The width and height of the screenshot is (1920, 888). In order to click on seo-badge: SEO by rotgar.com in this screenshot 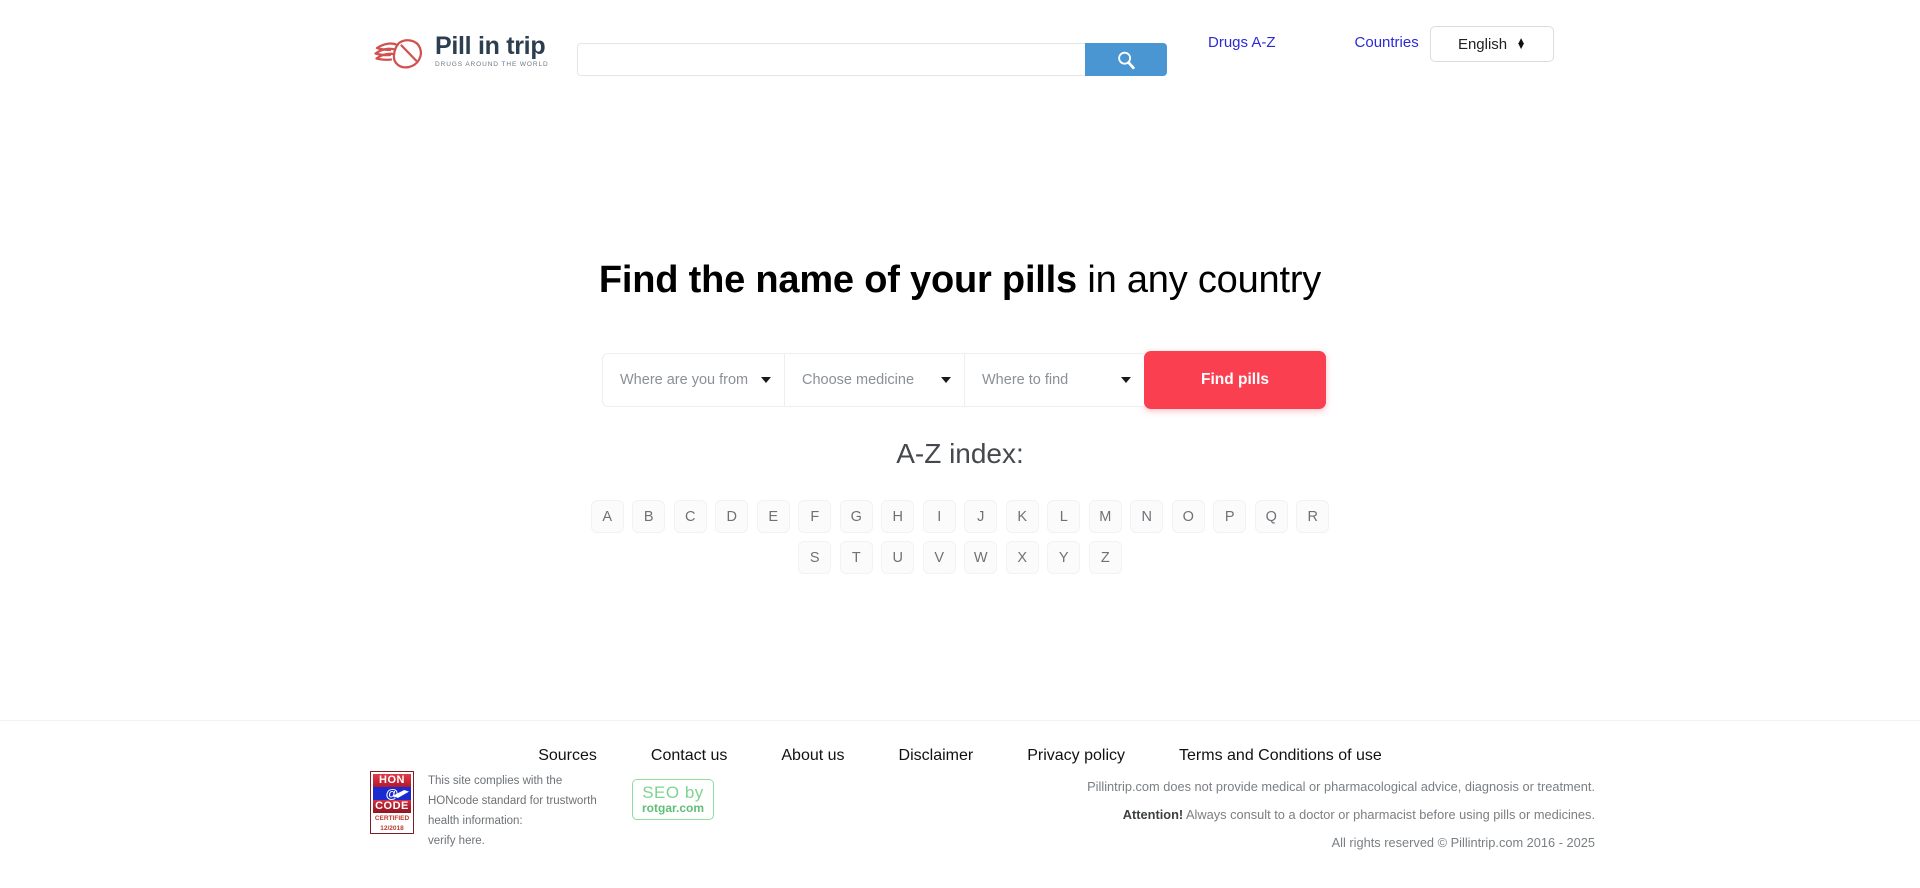, I will do `click(673, 800)`.